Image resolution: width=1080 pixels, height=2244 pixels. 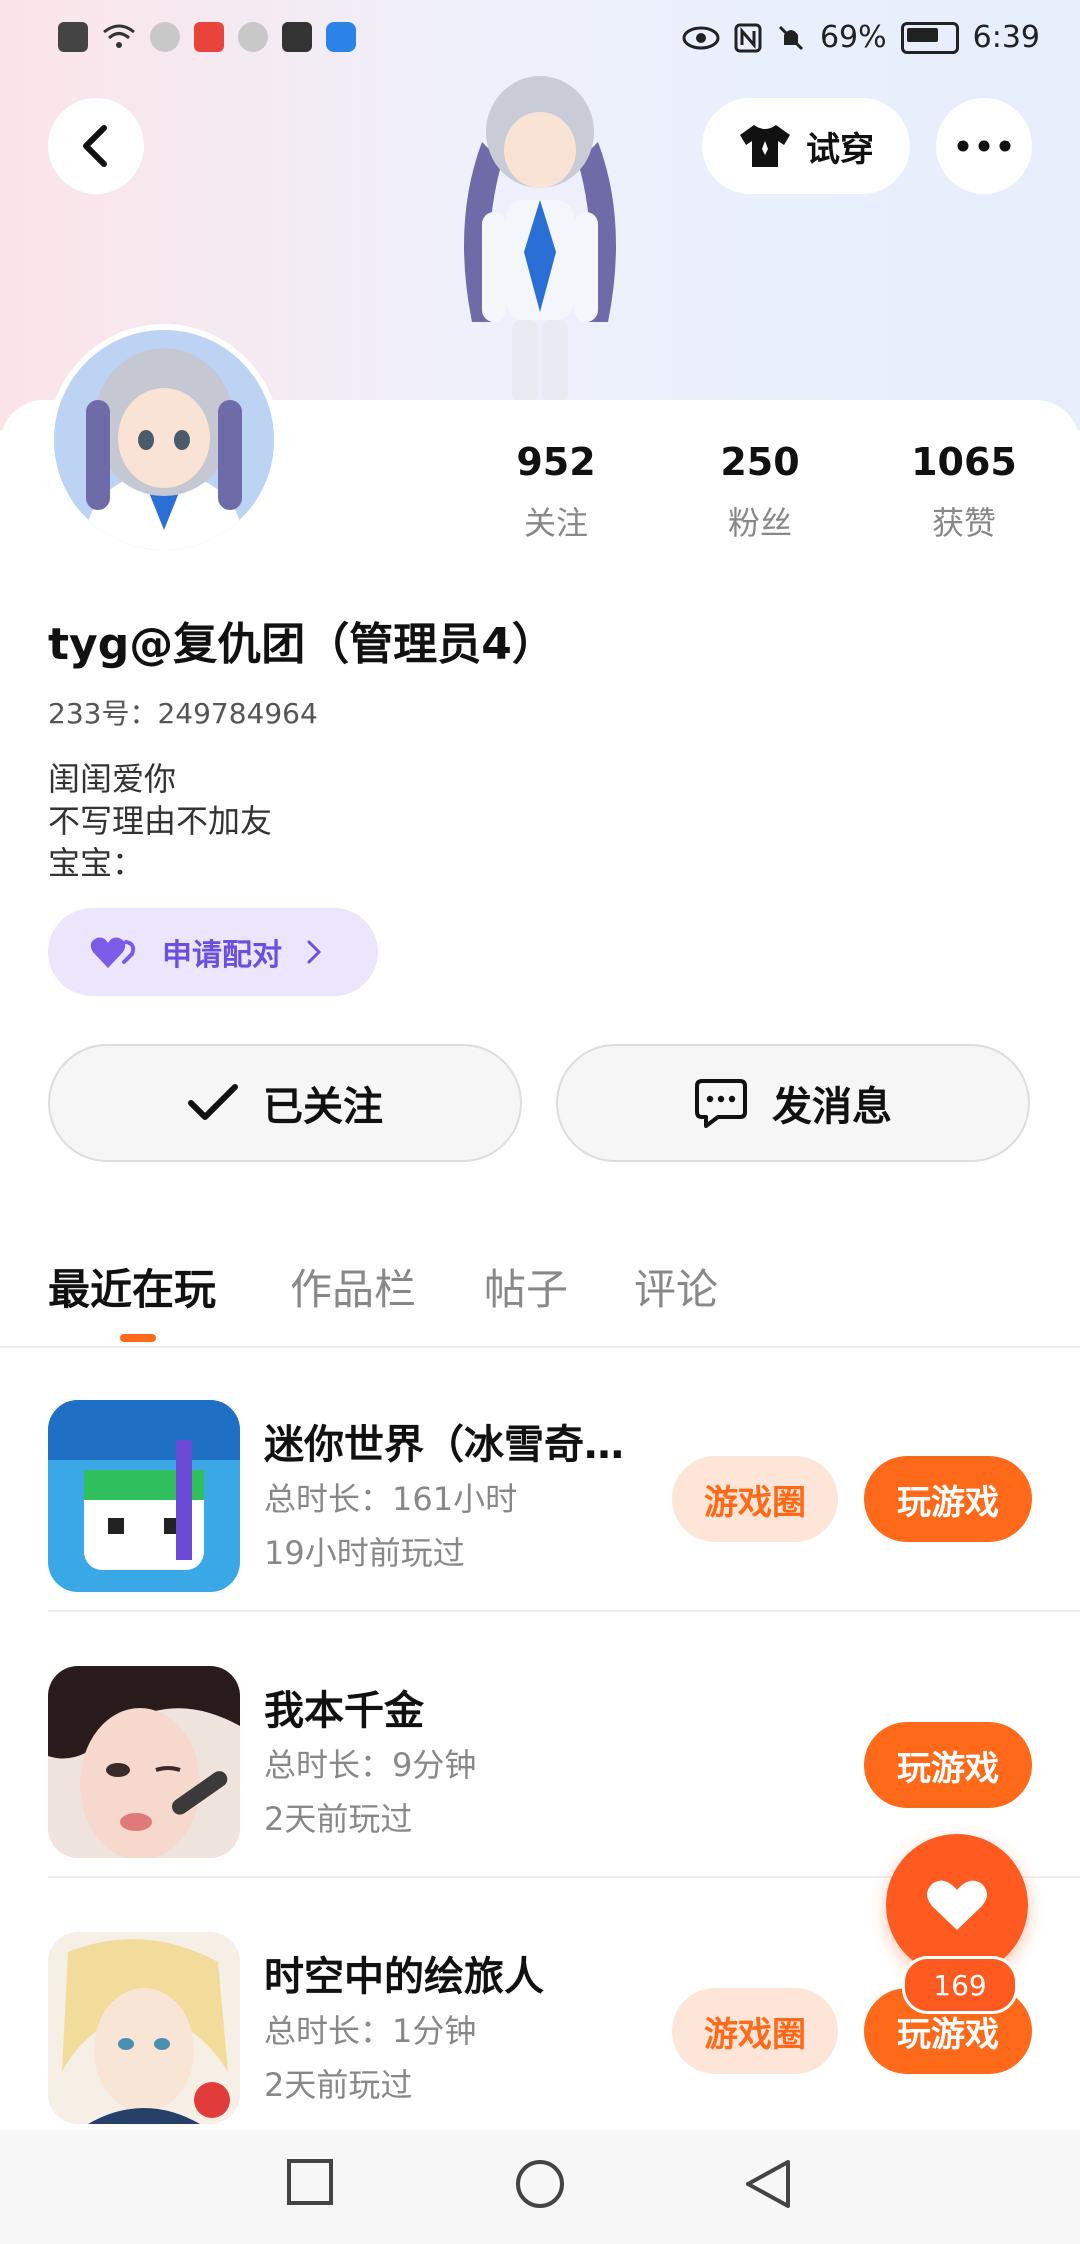 I want to click on recents-icon, so click(x=310, y=2182).